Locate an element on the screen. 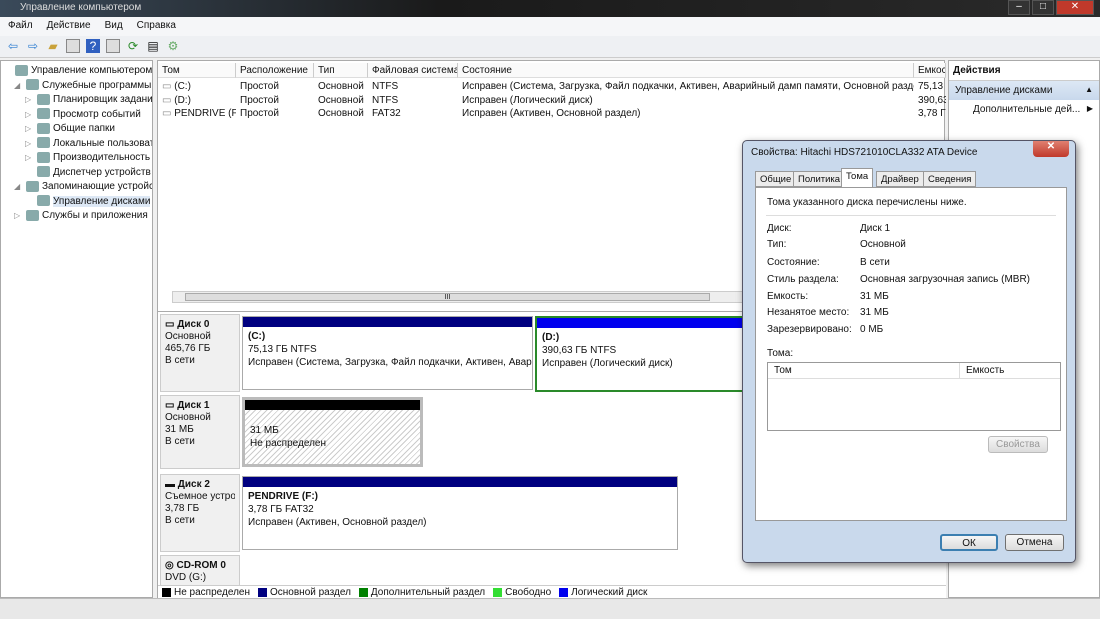  cancel-button: Отмена is located at coordinates (1034, 542).